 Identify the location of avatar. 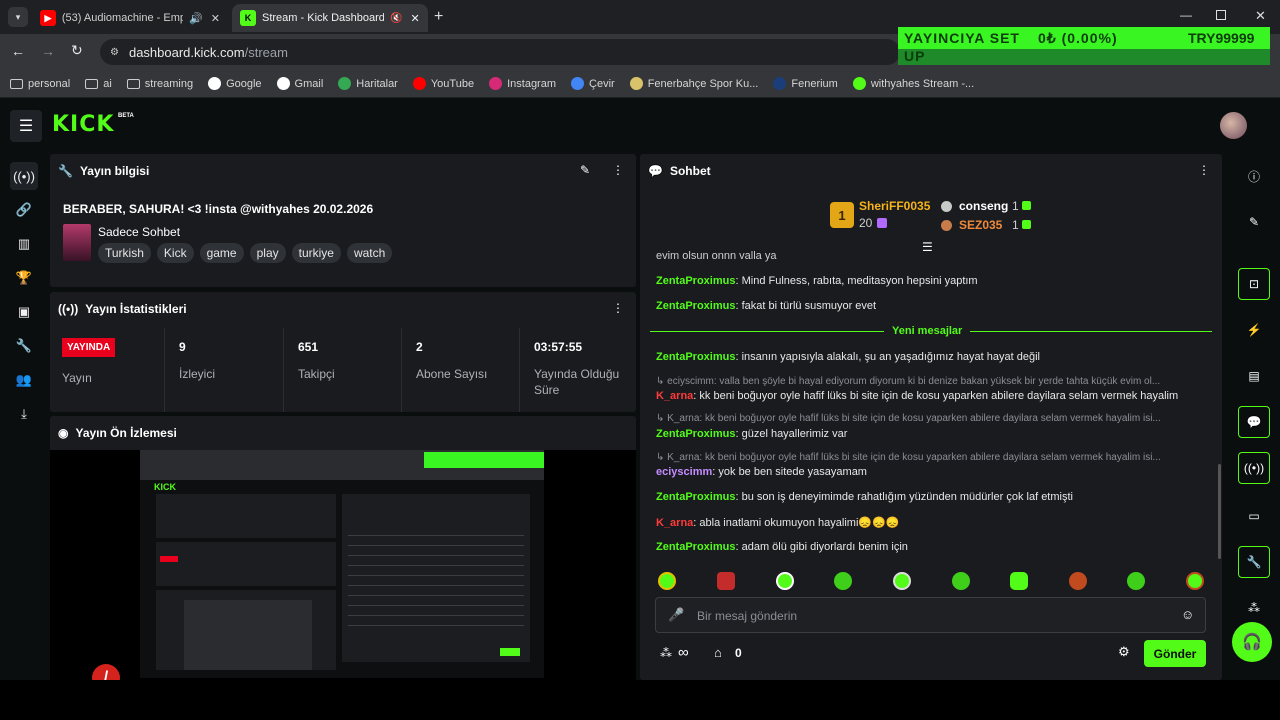
(1233, 125).